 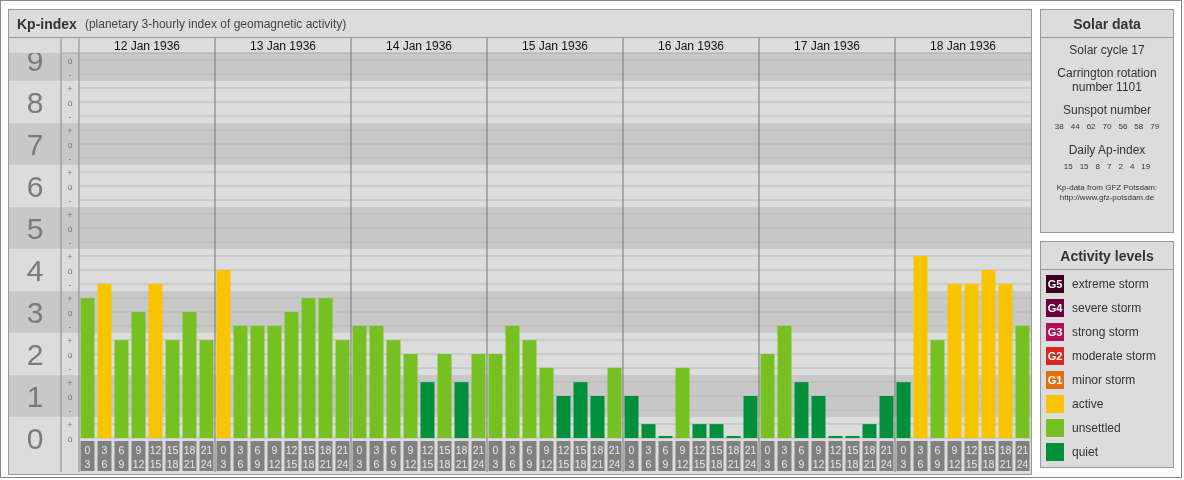 I want to click on level-swatch: G1, so click(x=1055, y=380).